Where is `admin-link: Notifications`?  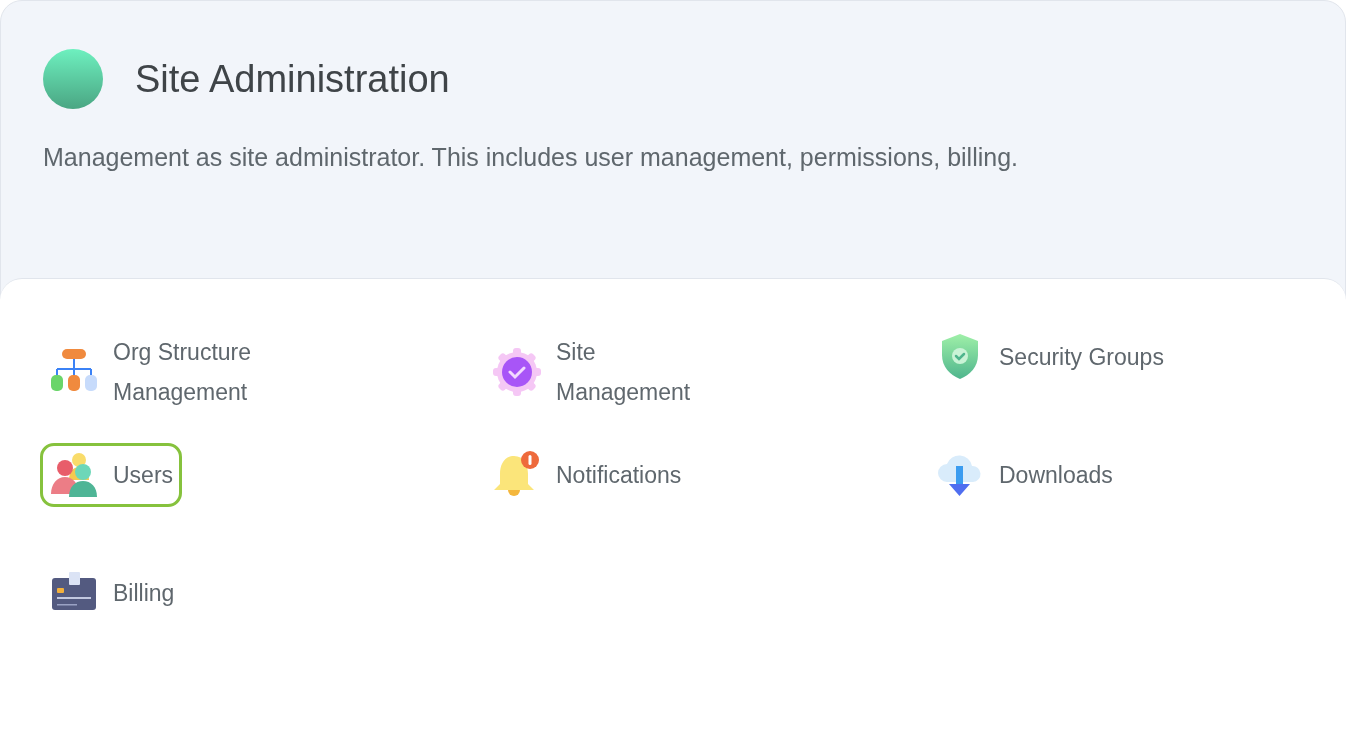 admin-link: Notifications is located at coordinates (587, 475).